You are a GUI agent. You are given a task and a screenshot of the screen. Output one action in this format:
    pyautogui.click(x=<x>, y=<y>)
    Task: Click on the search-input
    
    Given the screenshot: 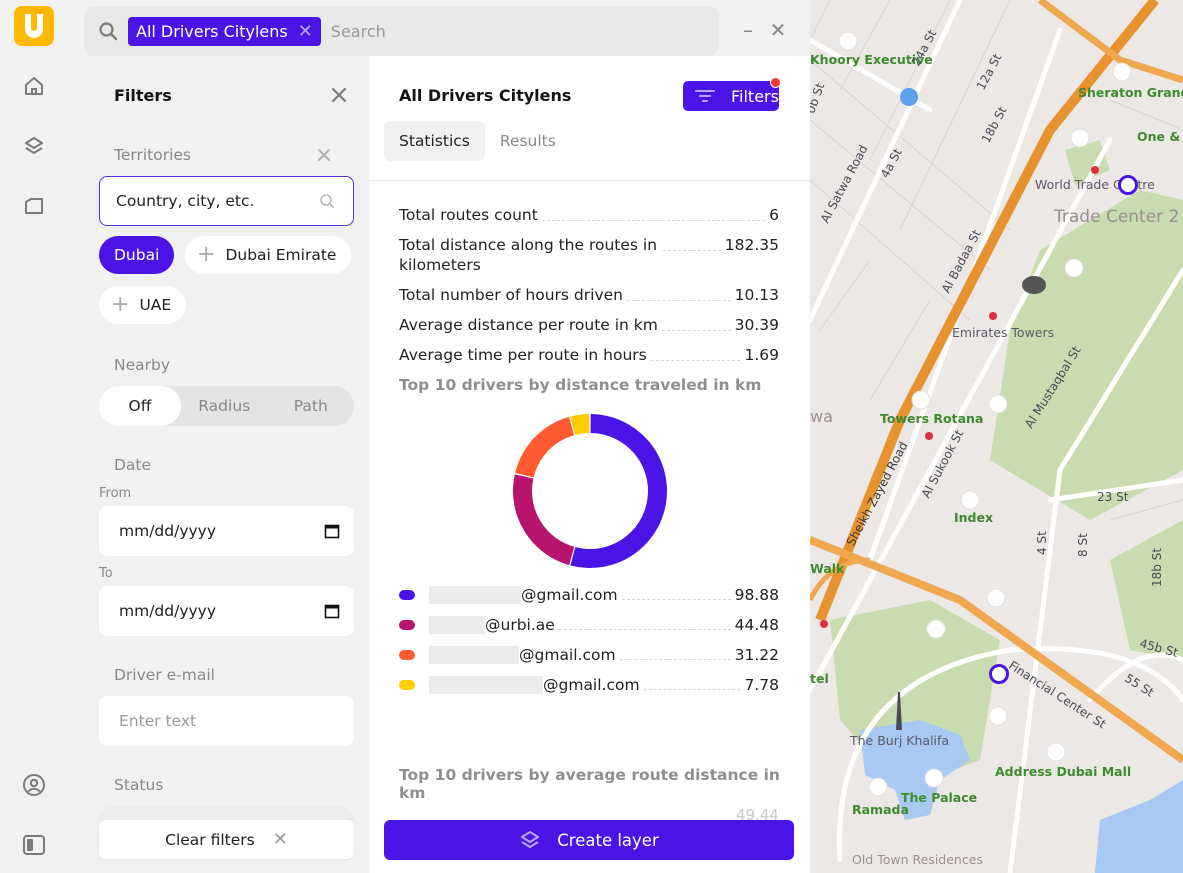 What is the action you would take?
    pyautogui.click(x=480, y=31)
    